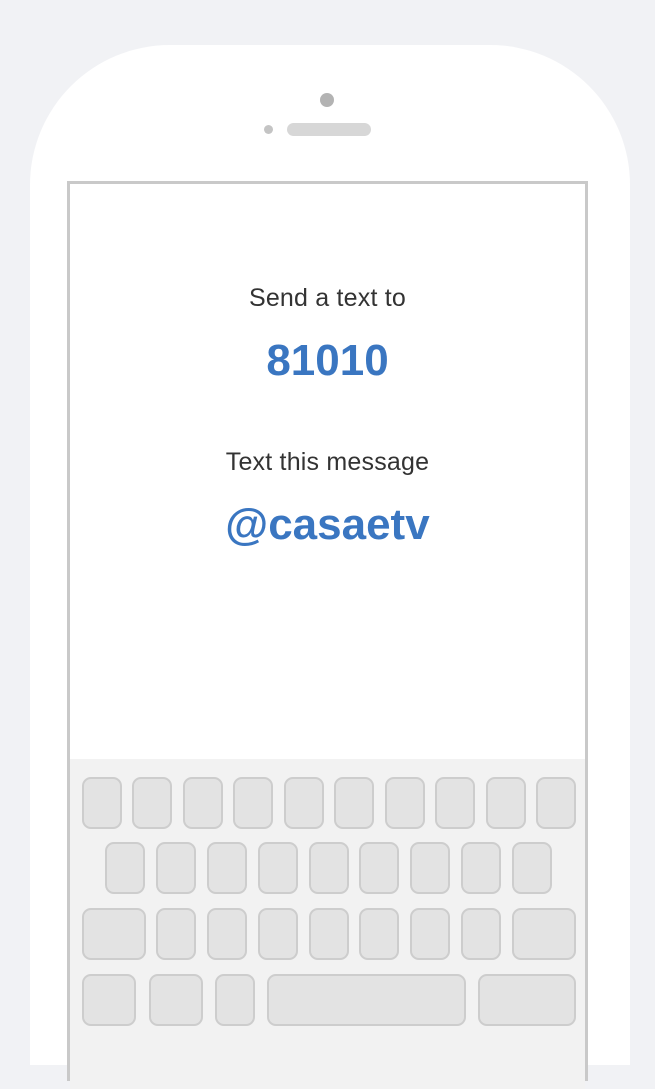 The width and height of the screenshot is (655, 1089). I want to click on short-code-number: 81010, so click(327, 360).